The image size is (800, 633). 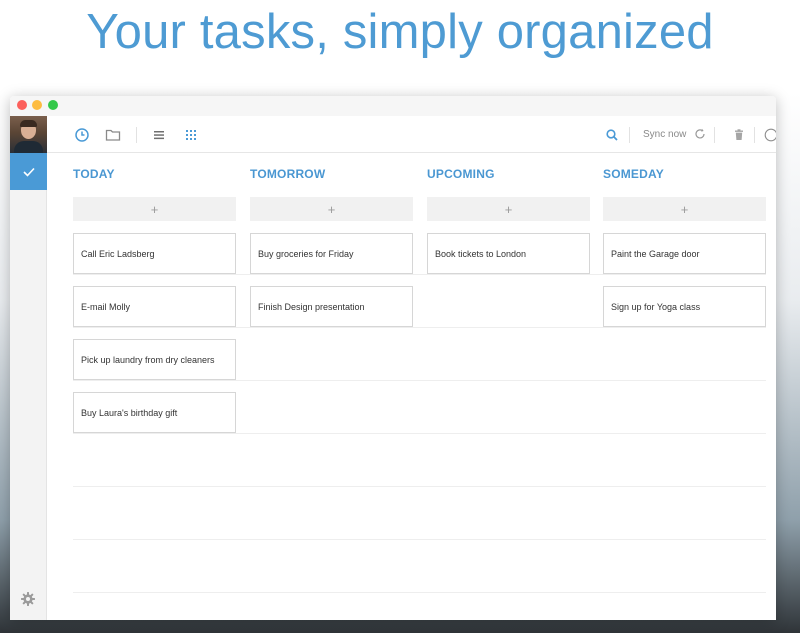 I want to click on task-card: E-mail Molly, so click(x=154, y=306).